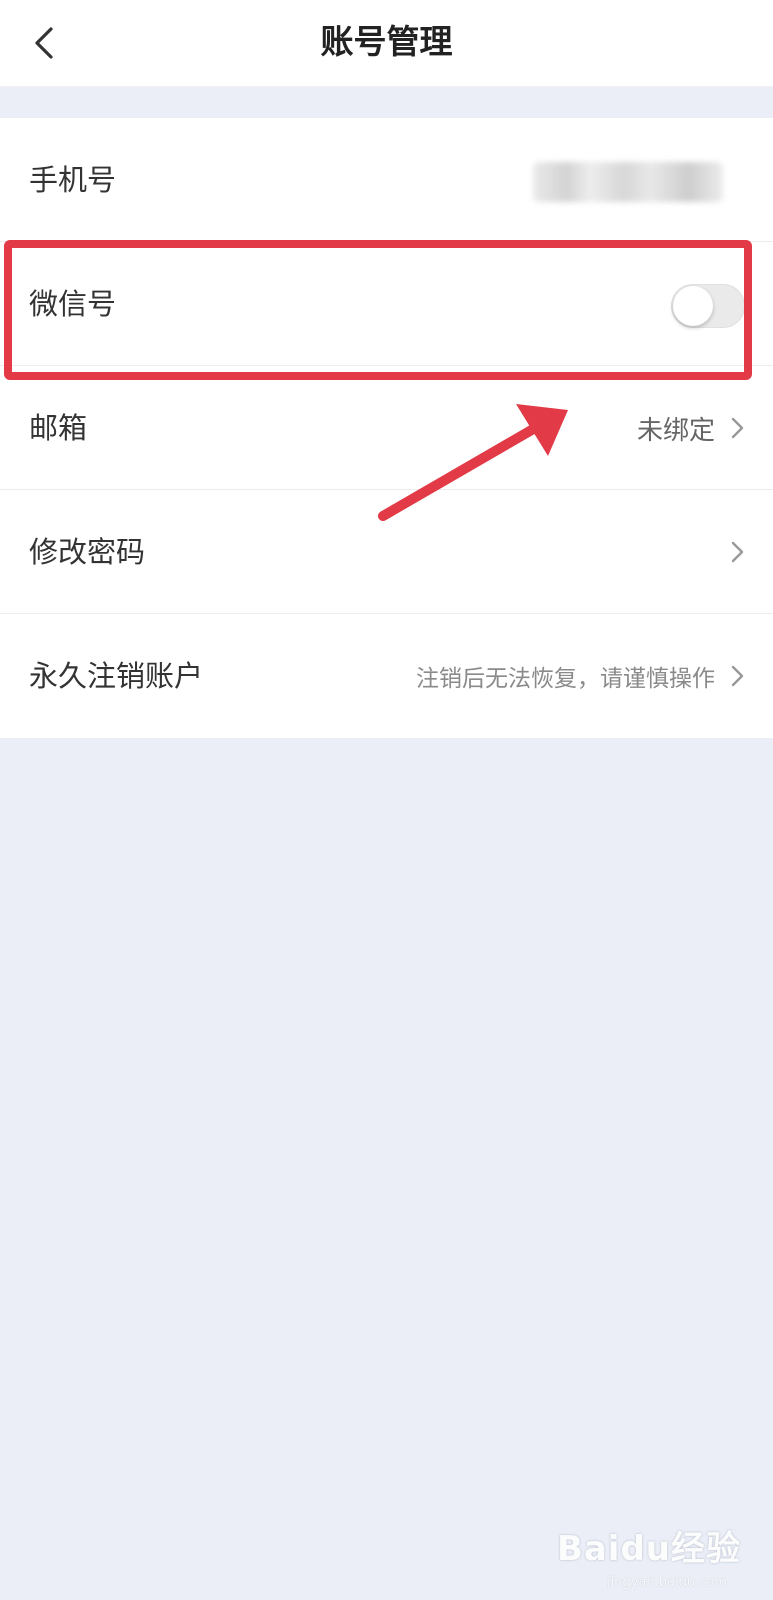 This screenshot has width=773, height=1600. What do you see at coordinates (628, 182) in the screenshot?
I see `phone-number-blurred` at bounding box center [628, 182].